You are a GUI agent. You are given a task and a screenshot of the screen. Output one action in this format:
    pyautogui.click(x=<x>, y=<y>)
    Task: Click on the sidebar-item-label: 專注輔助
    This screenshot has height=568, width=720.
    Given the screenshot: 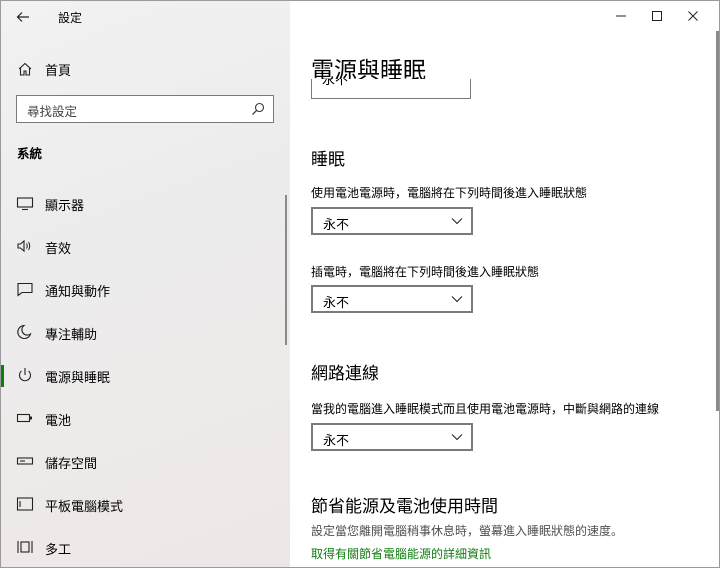 What is the action you would take?
    pyautogui.click(x=71, y=335)
    